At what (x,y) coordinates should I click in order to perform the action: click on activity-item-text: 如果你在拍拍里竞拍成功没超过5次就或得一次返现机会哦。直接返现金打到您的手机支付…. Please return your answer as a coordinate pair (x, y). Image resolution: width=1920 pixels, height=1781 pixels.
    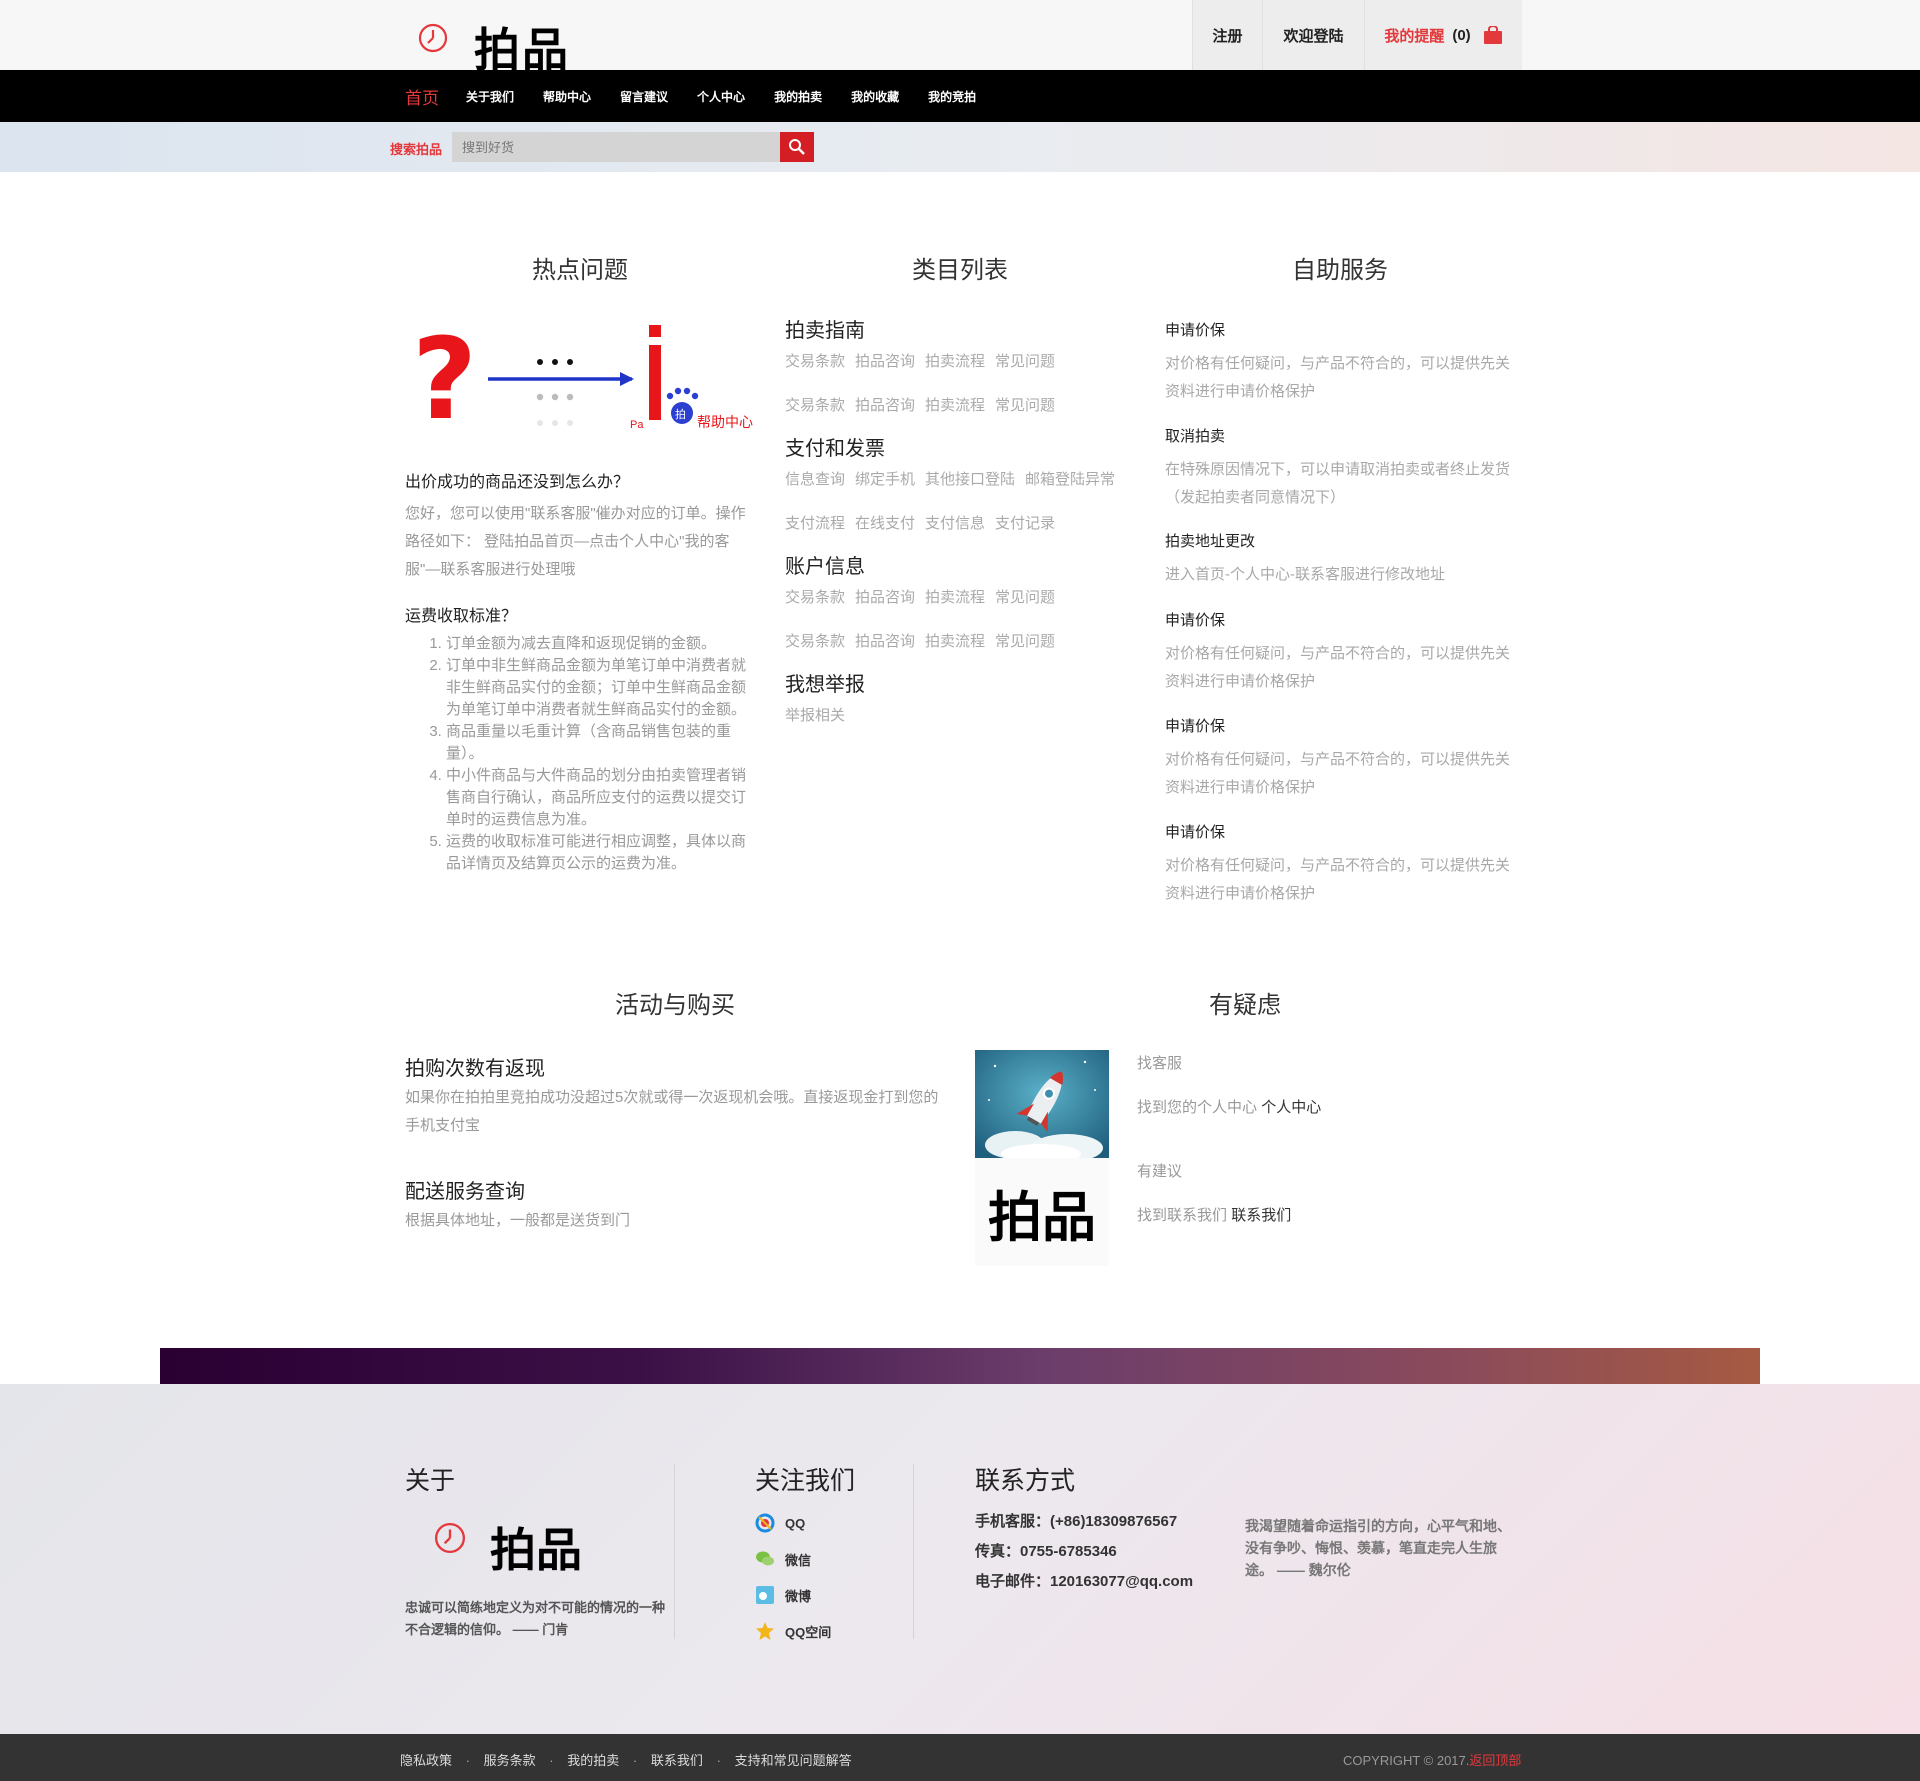
    Looking at the image, I should click on (672, 1111).